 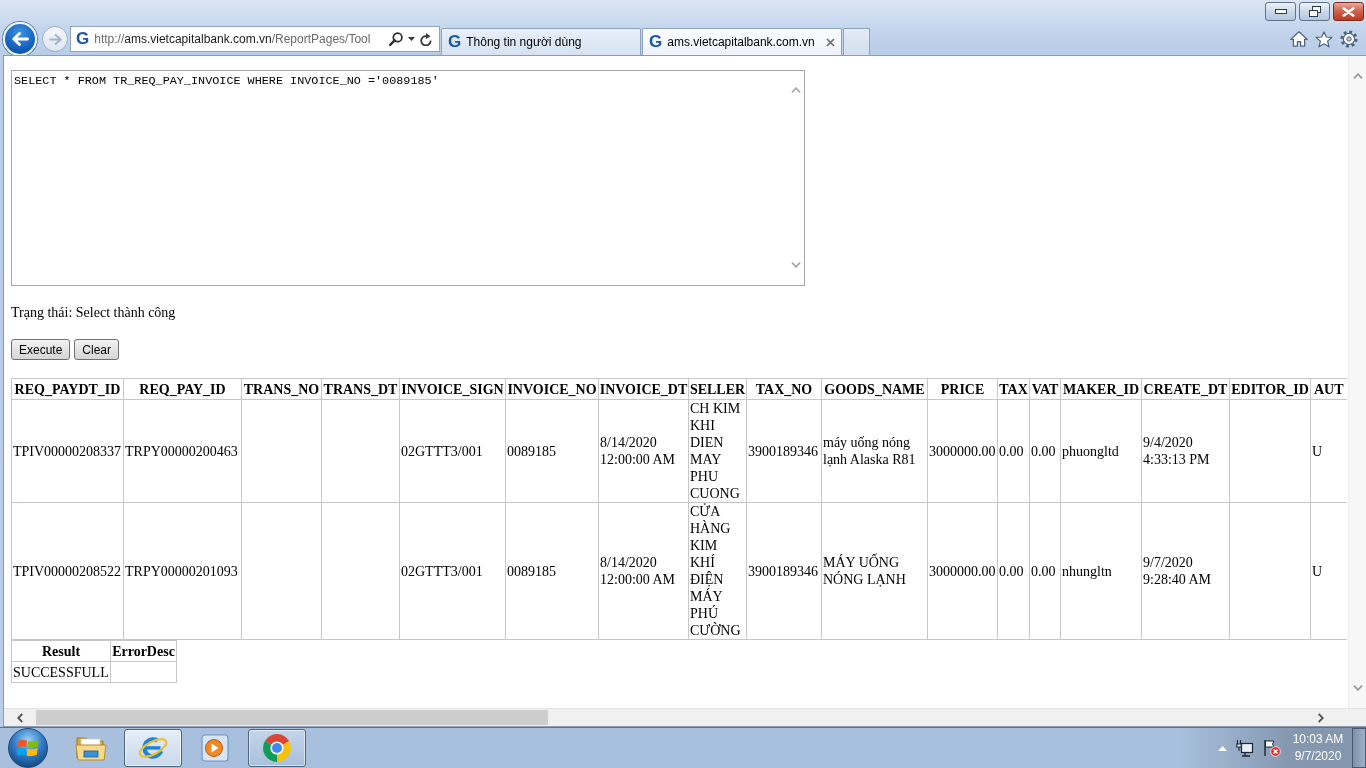 What do you see at coordinates (1272, 748) in the screenshot?
I see `flag-error-icon` at bounding box center [1272, 748].